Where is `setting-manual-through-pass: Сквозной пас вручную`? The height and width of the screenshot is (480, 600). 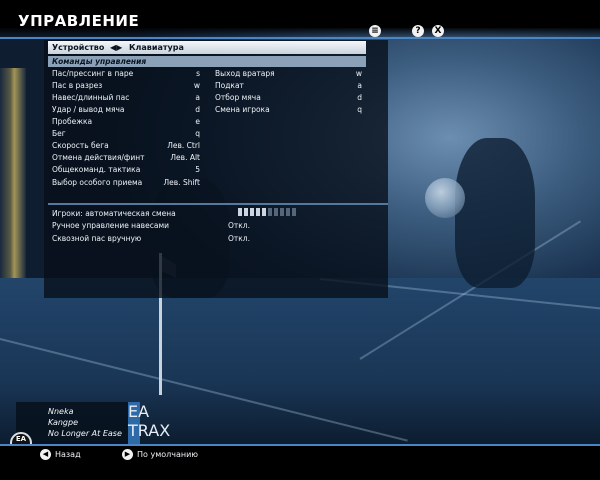 setting-manual-through-pass: Сквозной пас вручную is located at coordinates (96, 239).